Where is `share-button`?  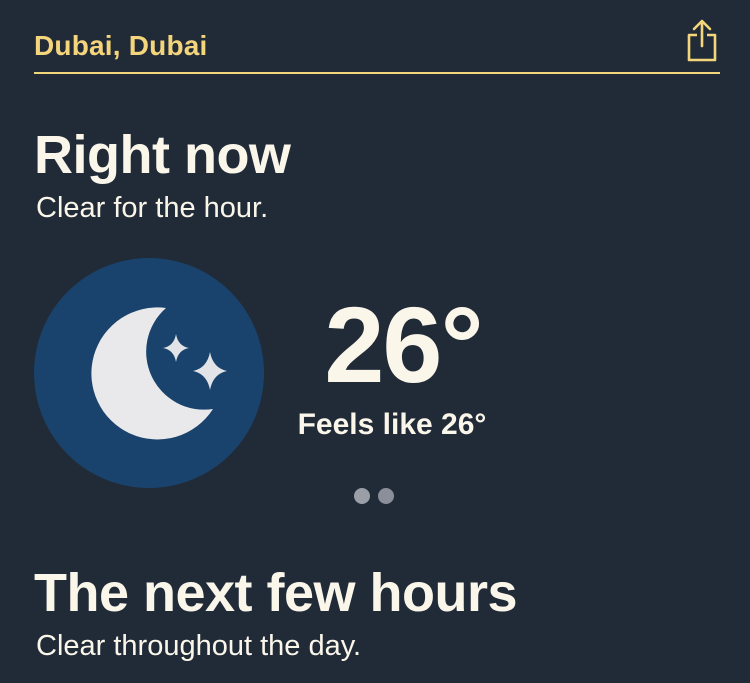 share-button is located at coordinates (702, 40).